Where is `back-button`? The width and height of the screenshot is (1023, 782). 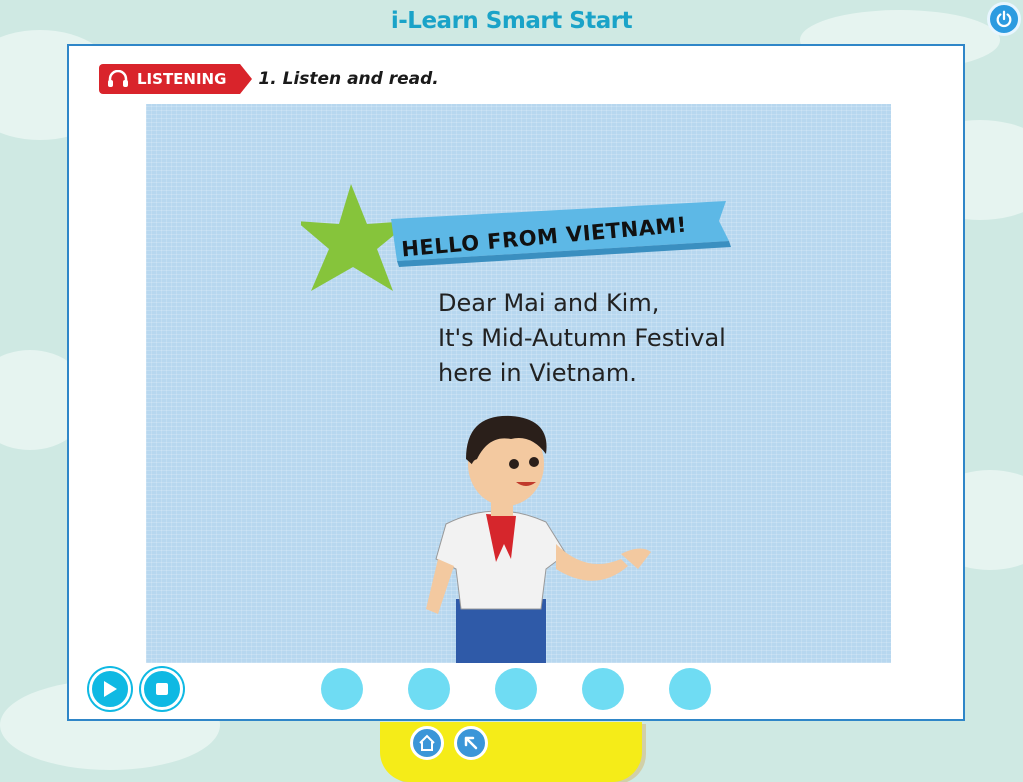
back-button is located at coordinates (471, 743).